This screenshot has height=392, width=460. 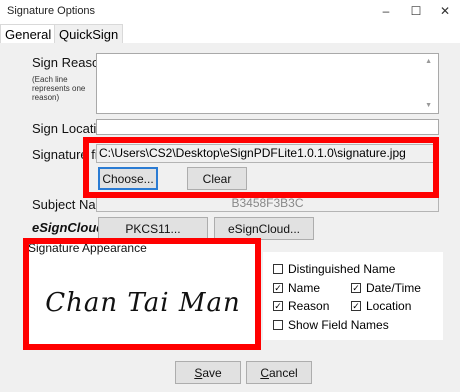 What do you see at coordinates (278, 288) in the screenshot?
I see `name-checkbox: ✓` at bounding box center [278, 288].